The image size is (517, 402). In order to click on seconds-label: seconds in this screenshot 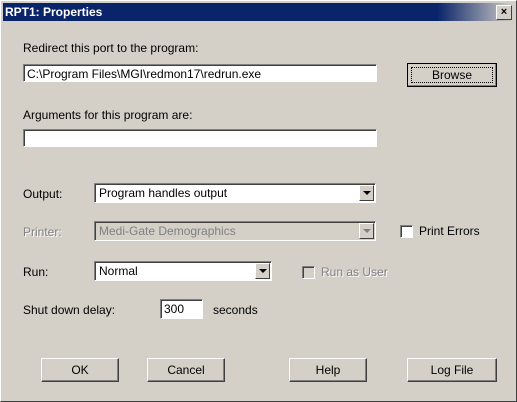, I will do `click(235, 310)`.